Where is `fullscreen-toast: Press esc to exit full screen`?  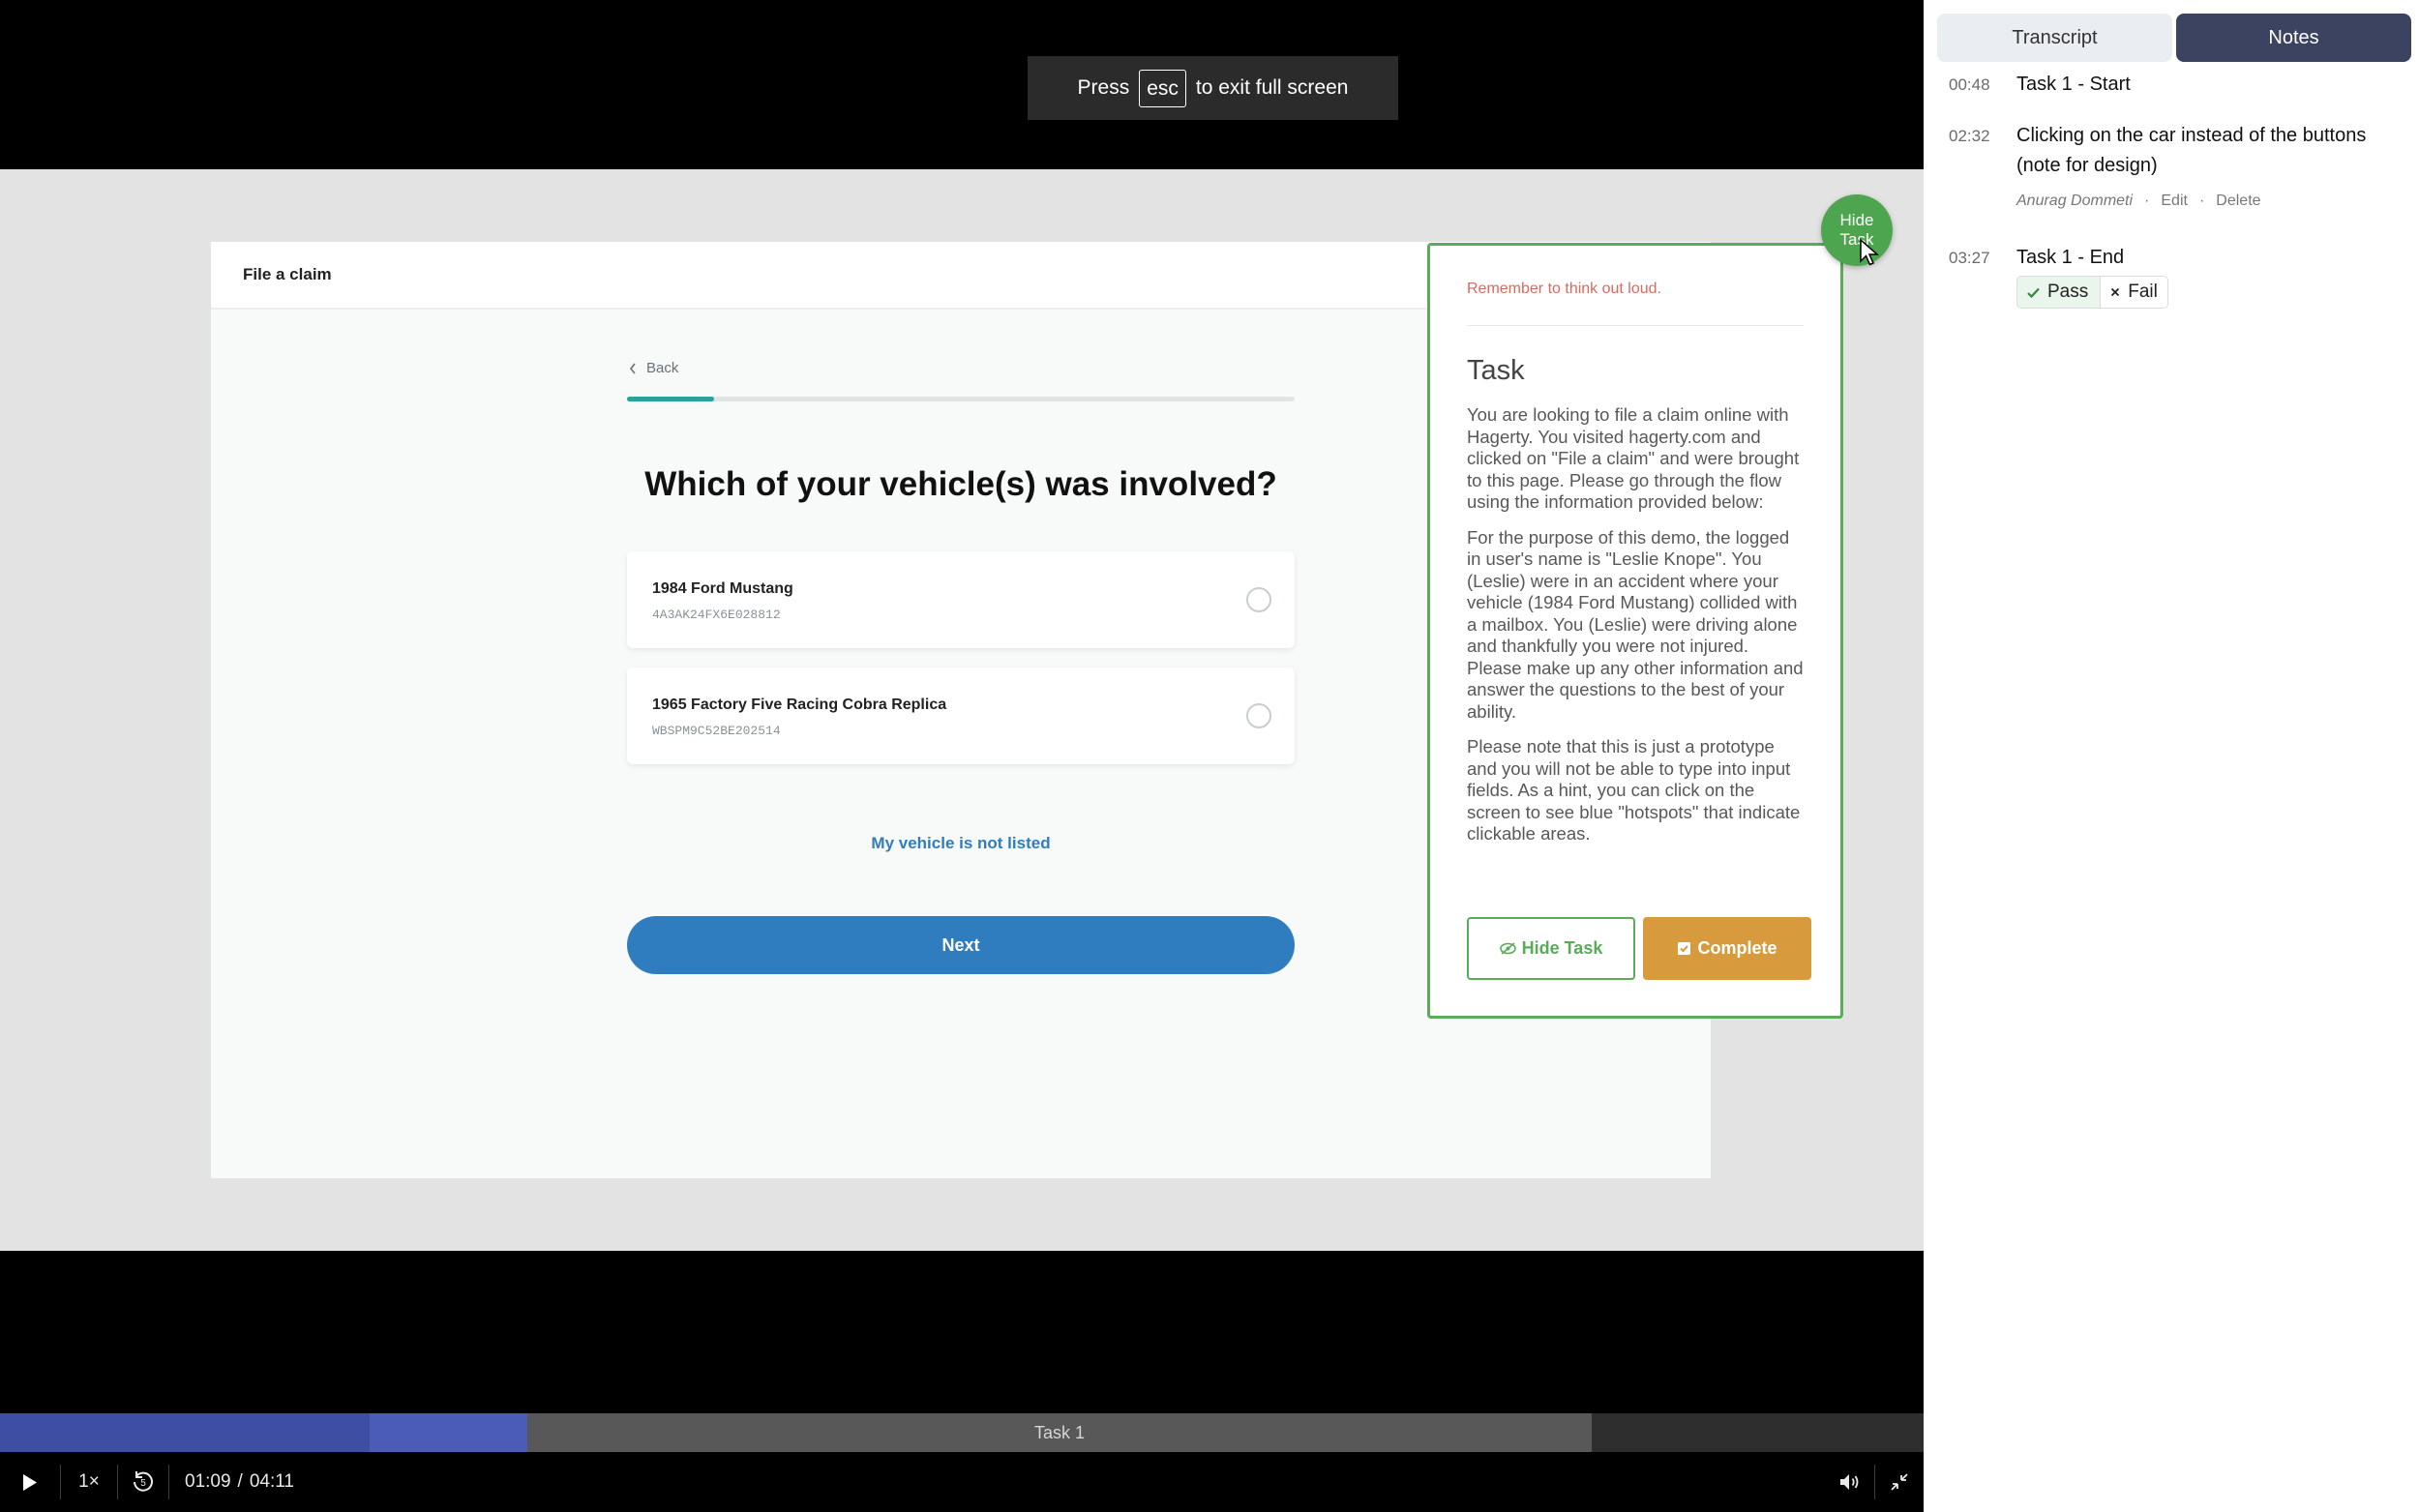 fullscreen-toast: Press esc to exit full screen is located at coordinates (1213, 88).